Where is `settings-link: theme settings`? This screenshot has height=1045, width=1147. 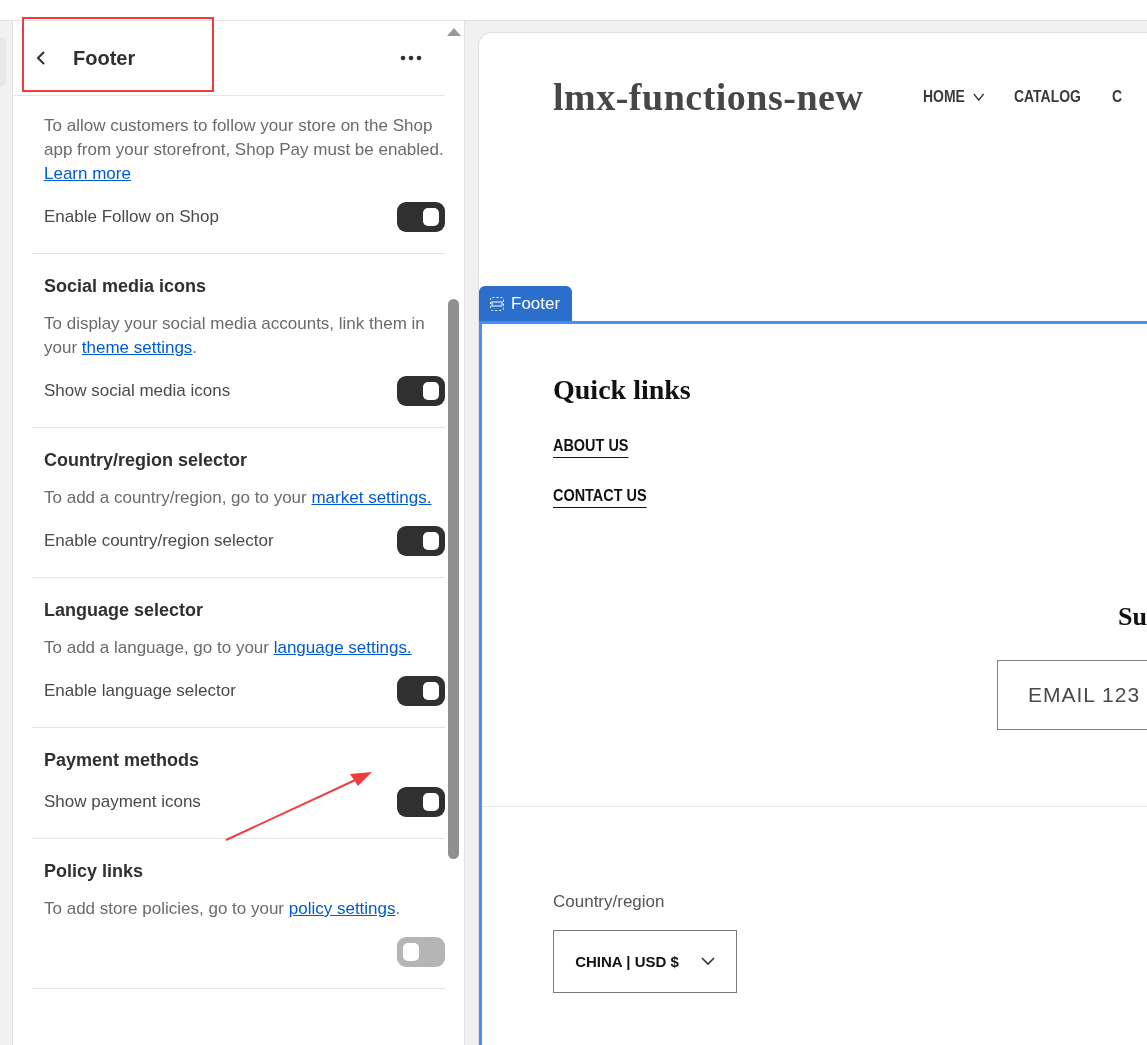 settings-link: theme settings is located at coordinates (137, 347).